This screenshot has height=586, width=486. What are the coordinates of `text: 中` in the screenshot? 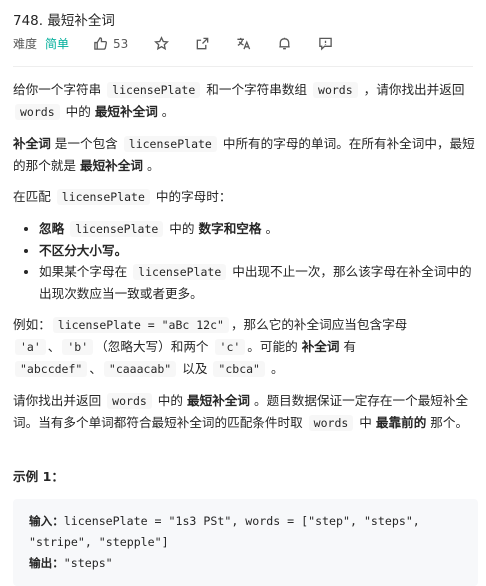 It's located at (365, 422).